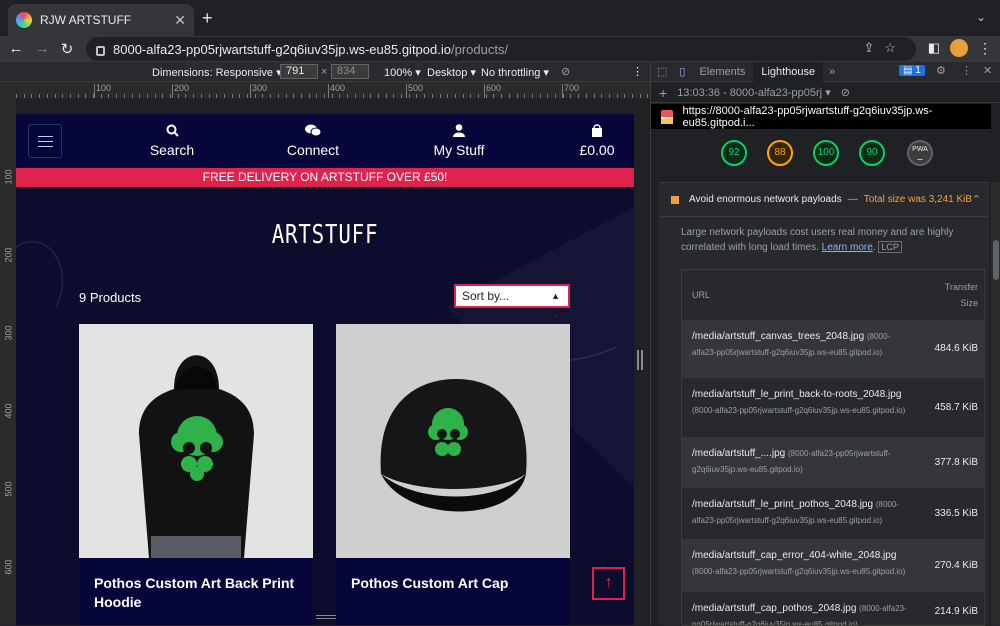 The height and width of the screenshot is (626, 1000). I want to click on hamburger-menu-icon, so click(45, 141).